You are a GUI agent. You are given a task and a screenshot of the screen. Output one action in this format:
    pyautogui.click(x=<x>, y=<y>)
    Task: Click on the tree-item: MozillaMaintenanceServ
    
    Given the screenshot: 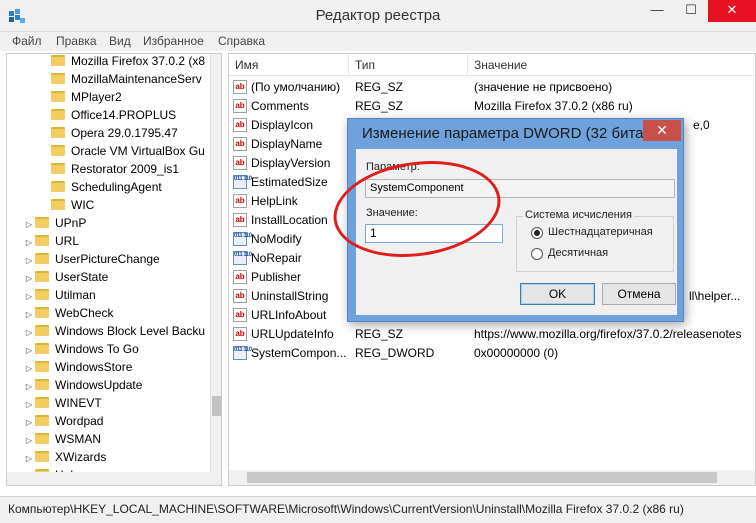 What is the action you would take?
    pyautogui.click(x=126, y=81)
    